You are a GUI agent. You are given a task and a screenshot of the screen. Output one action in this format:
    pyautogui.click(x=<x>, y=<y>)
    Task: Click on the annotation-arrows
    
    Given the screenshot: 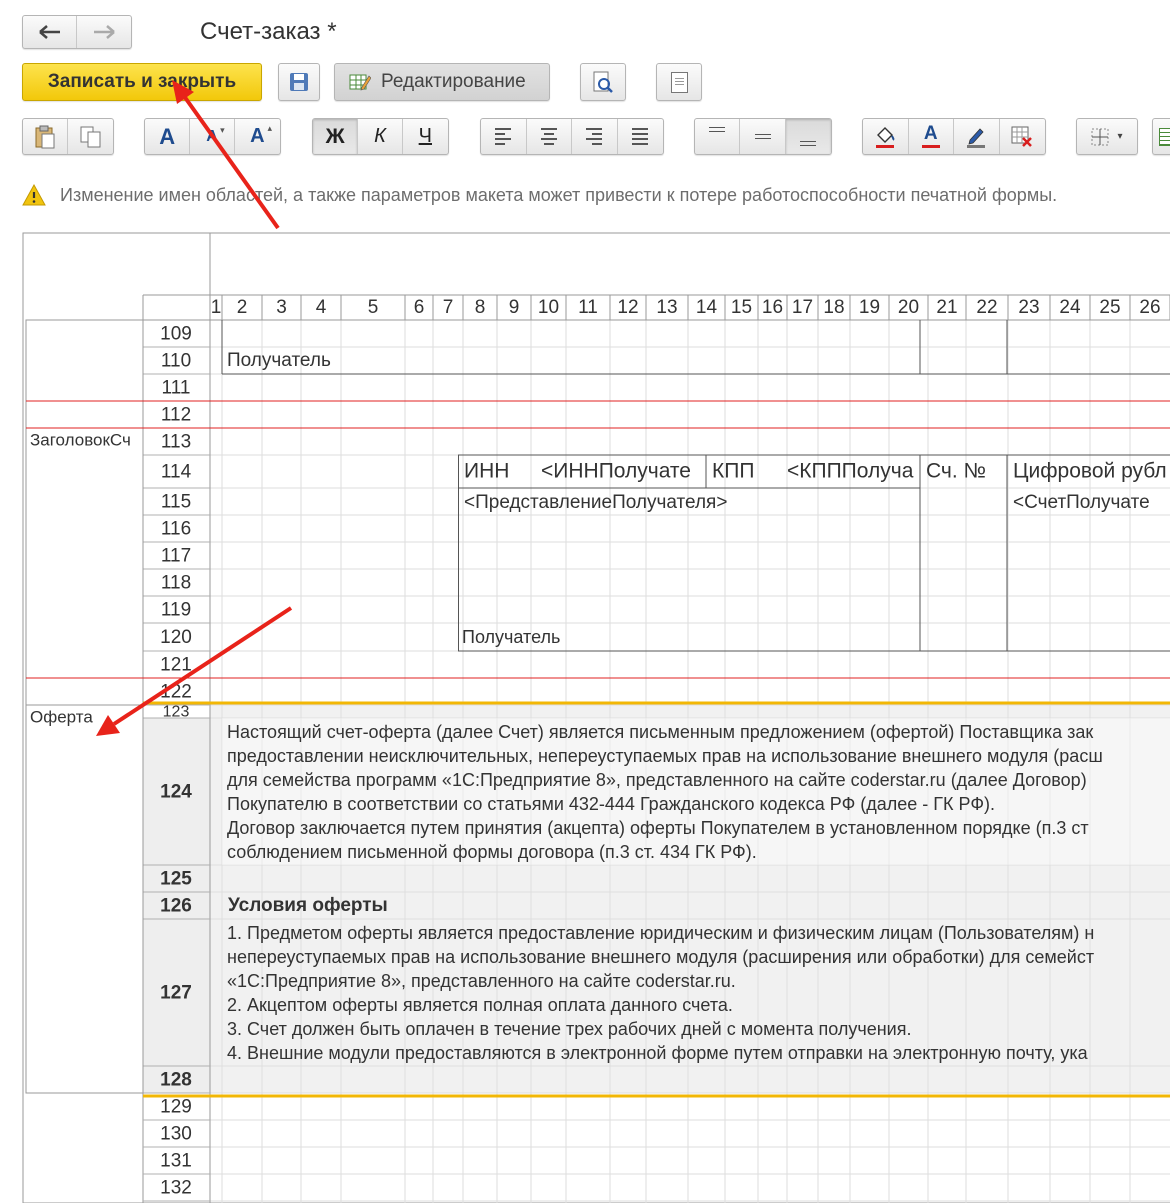 What is the action you would take?
    pyautogui.click(x=194, y=408)
    